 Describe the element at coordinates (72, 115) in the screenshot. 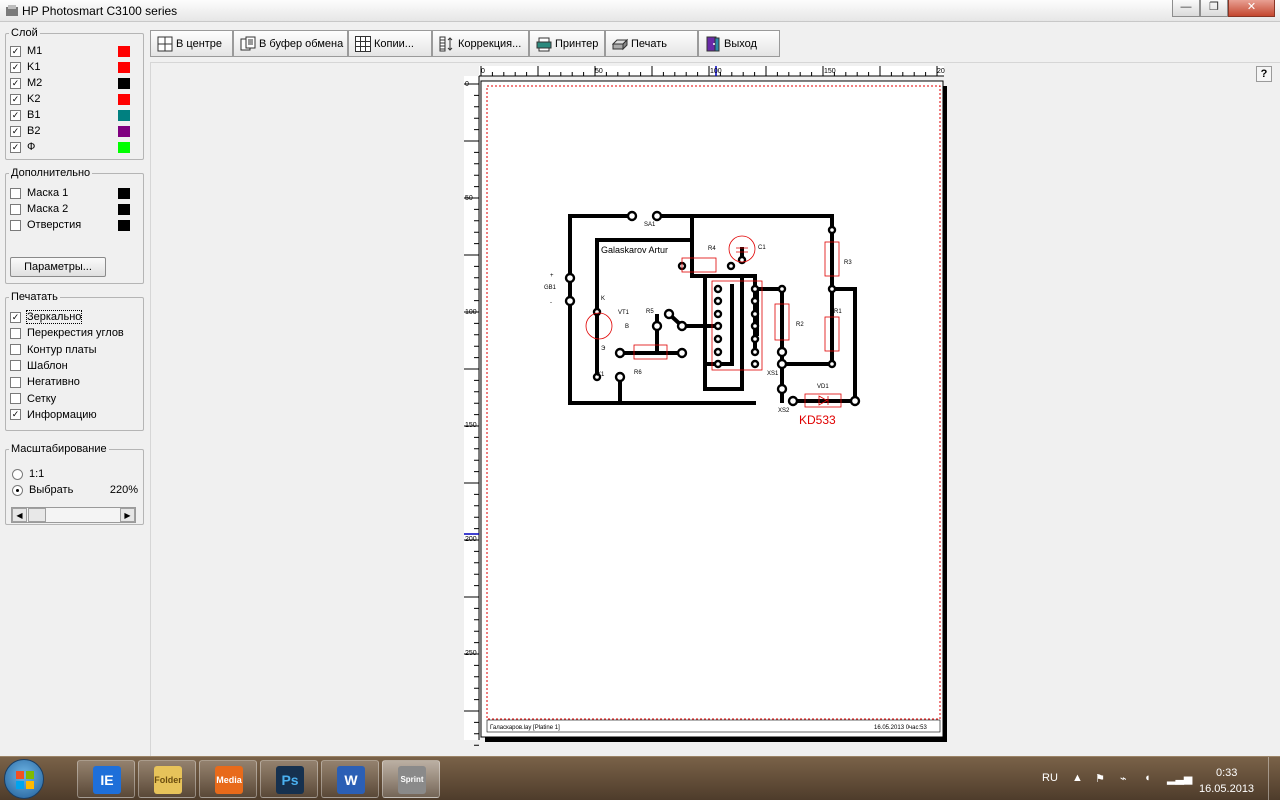

I see `layer-row: ✓ B1` at that location.